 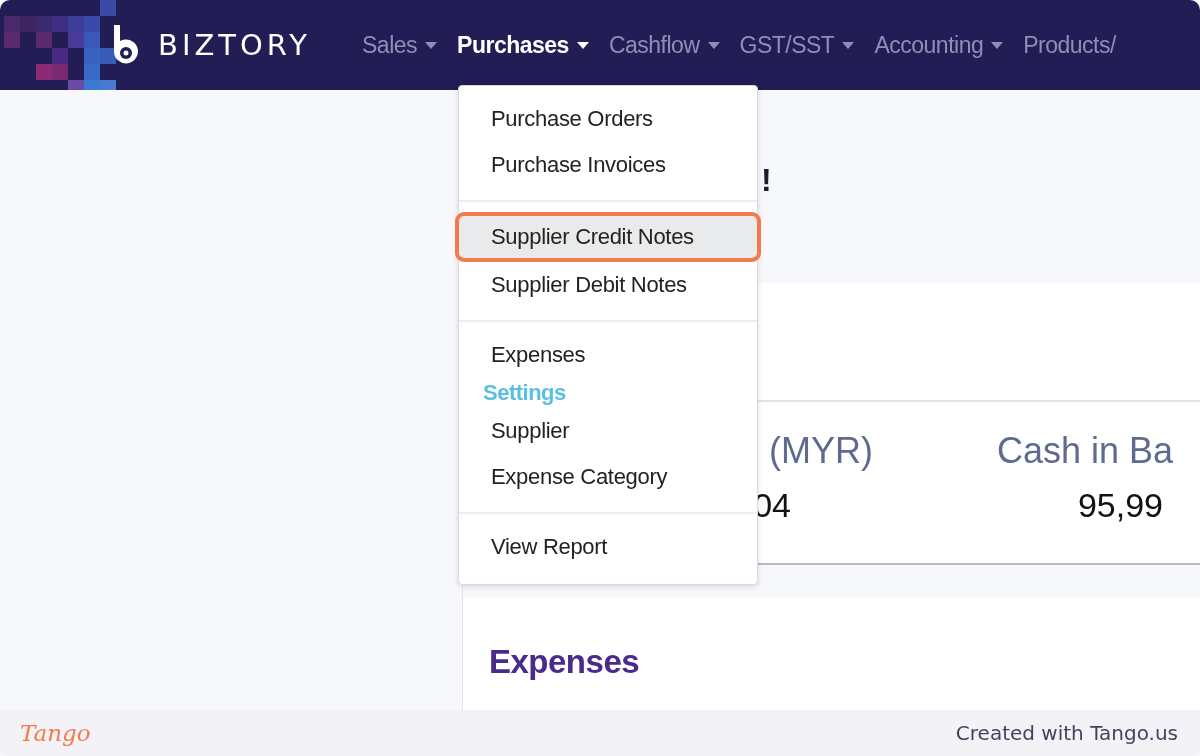 I want to click on nav-menu-item: Purchases, so click(x=523, y=45).